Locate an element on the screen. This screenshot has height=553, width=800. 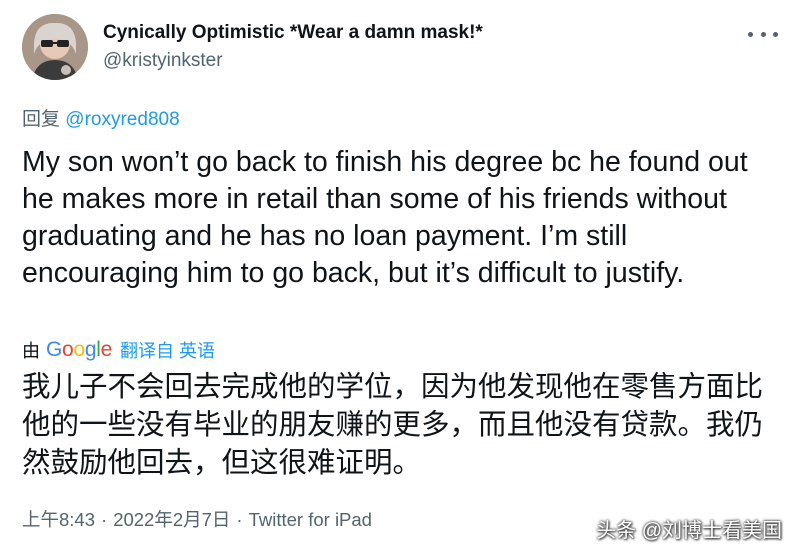
google-letter: g is located at coordinates (90, 349).